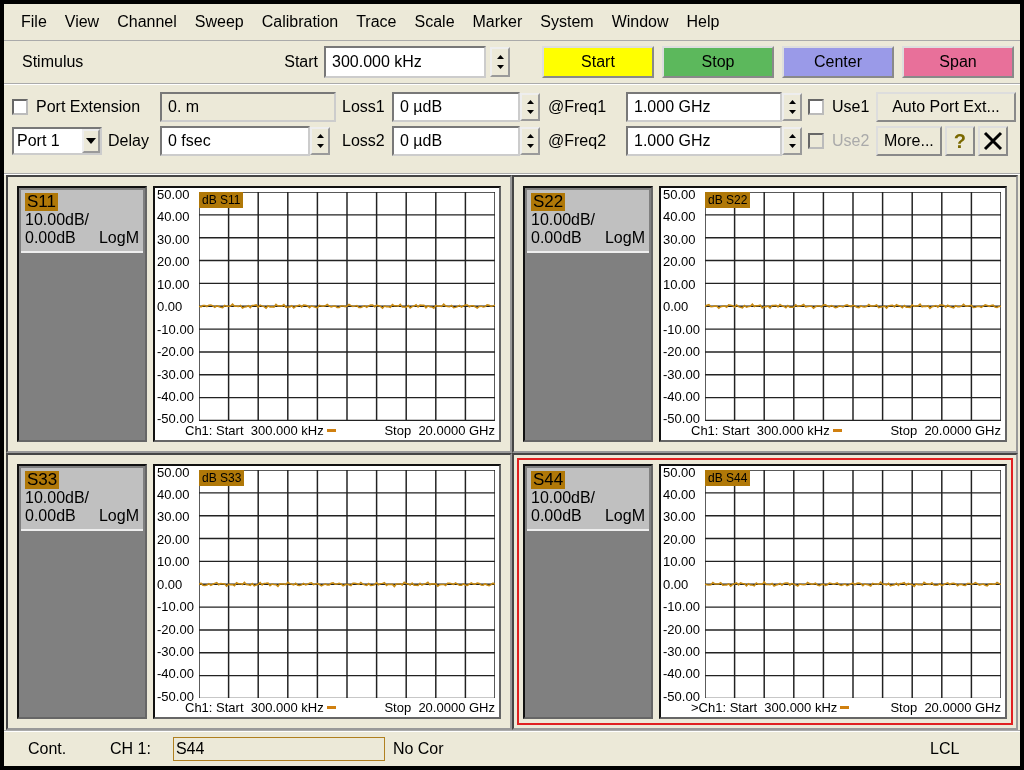 The height and width of the screenshot is (770, 1024). Describe the element at coordinates (88, 107) in the screenshot. I see `checkbox-label: Port Extension` at that location.